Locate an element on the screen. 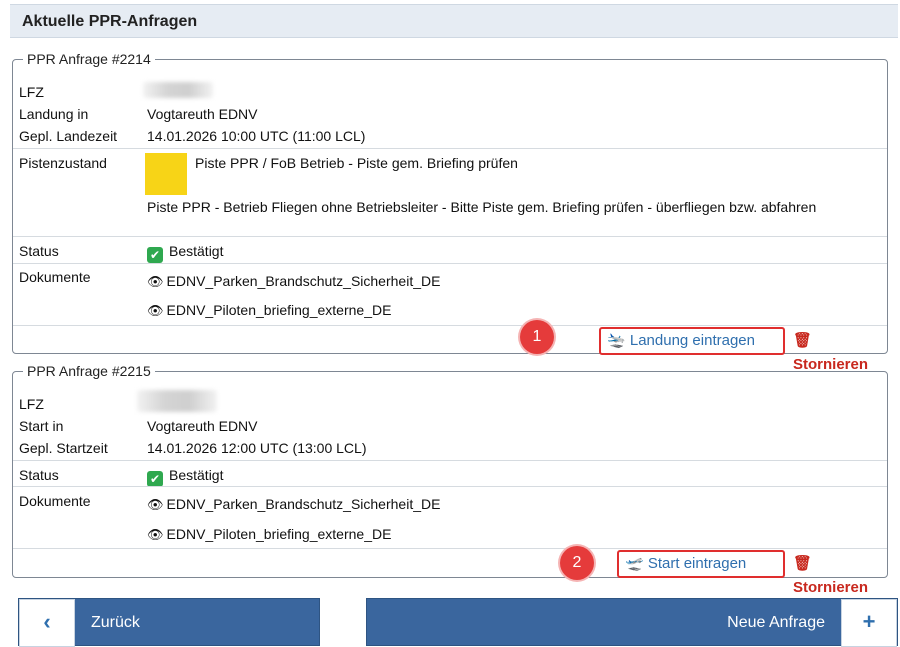  new-request-button: Neue Anfrage + is located at coordinates (632, 622).